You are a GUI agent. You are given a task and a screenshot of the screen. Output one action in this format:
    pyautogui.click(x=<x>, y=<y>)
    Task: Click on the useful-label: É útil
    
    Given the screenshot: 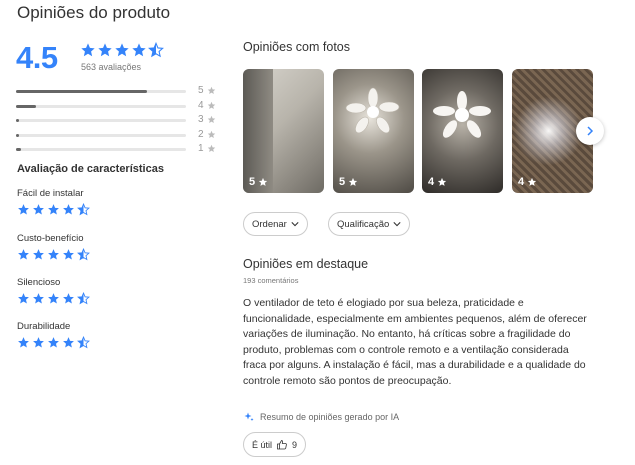 What is the action you would take?
    pyautogui.click(x=262, y=444)
    